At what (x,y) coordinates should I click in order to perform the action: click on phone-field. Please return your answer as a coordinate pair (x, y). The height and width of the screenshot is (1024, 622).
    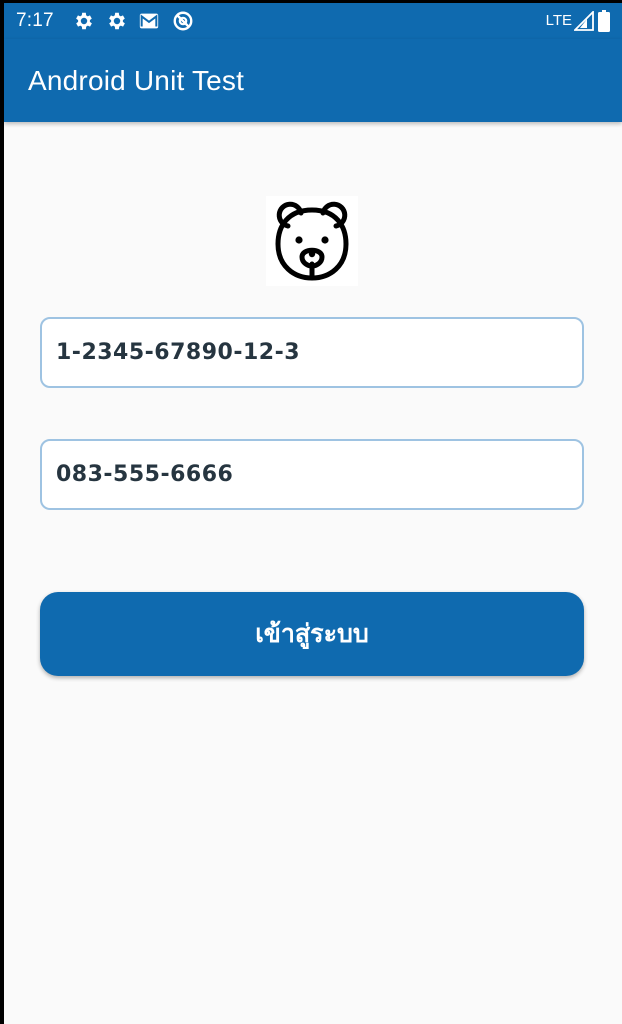
    Looking at the image, I should click on (312, 474).